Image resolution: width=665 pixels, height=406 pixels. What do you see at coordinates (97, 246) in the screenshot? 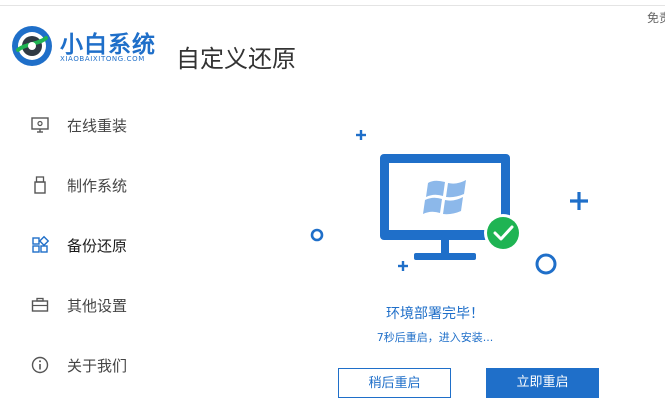
I see `sidebar-item-label: 备份还原` at bounding box center [97, 246].